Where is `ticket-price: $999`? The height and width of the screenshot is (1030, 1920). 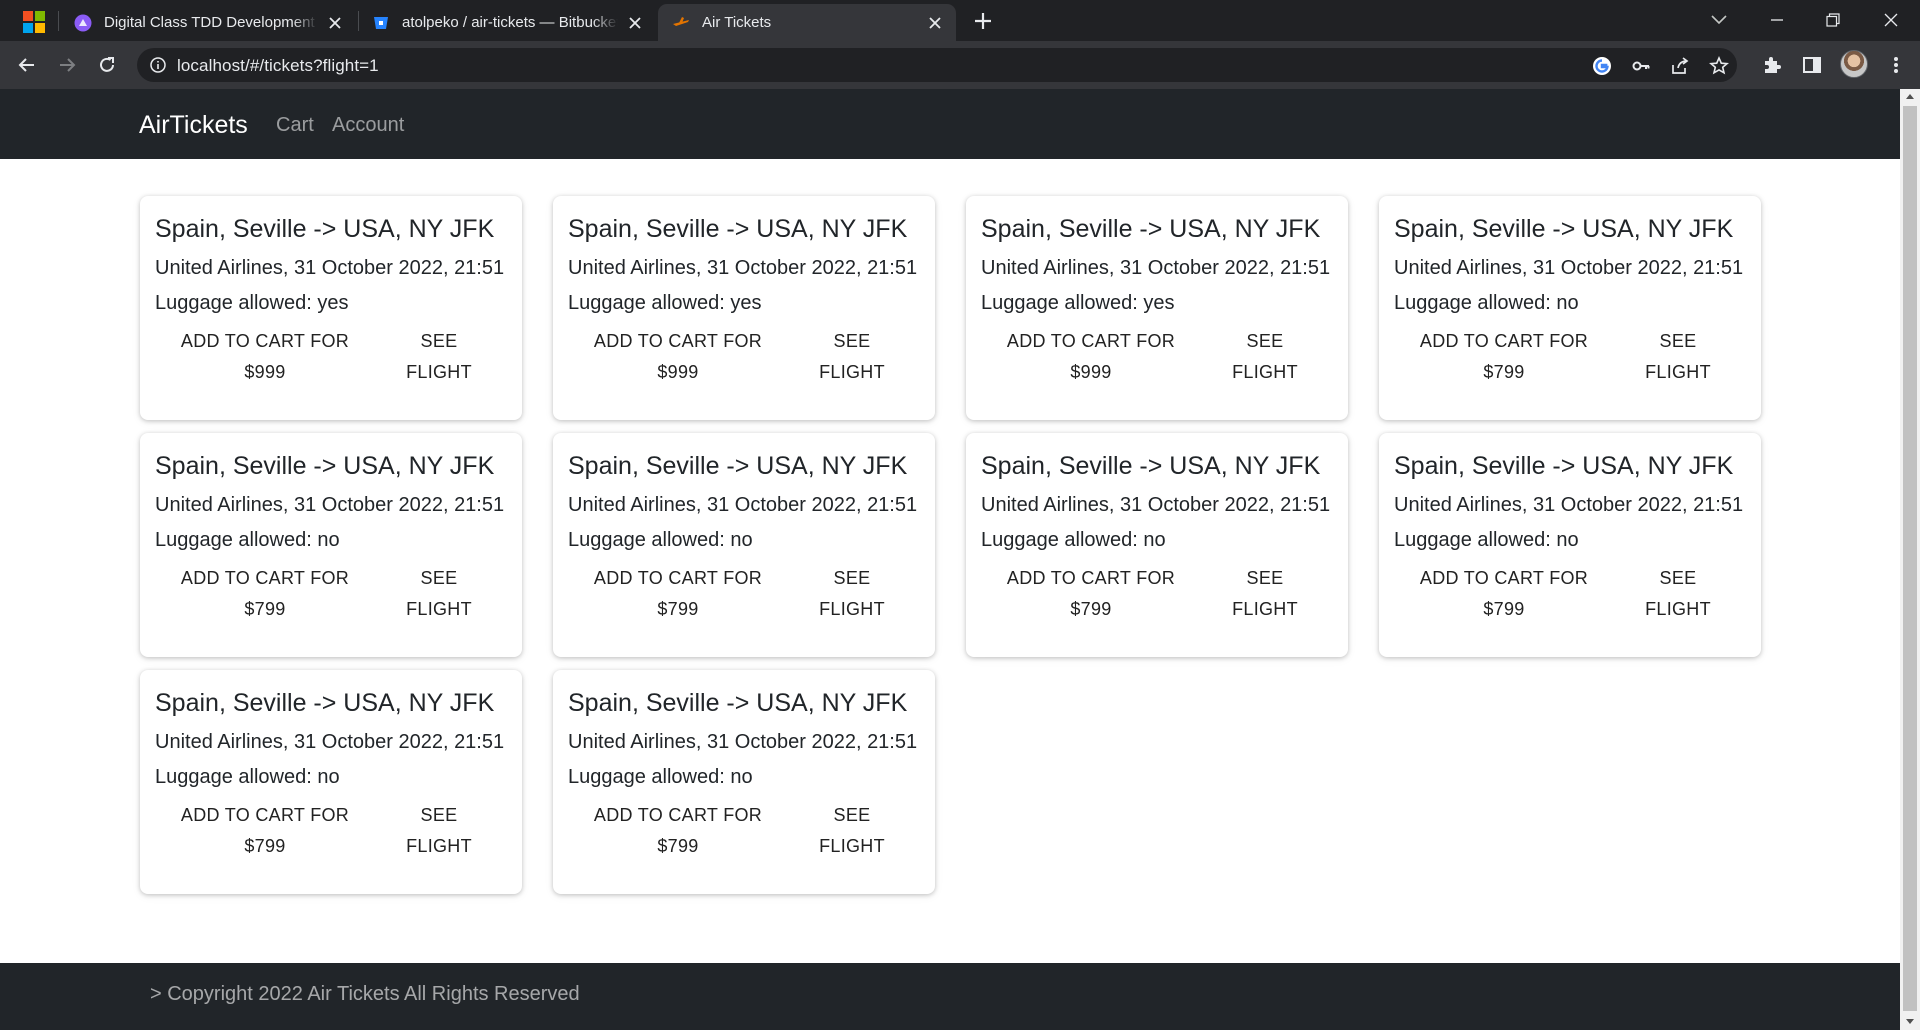
ticket-price: $999 is located at coordinates (678, 372).